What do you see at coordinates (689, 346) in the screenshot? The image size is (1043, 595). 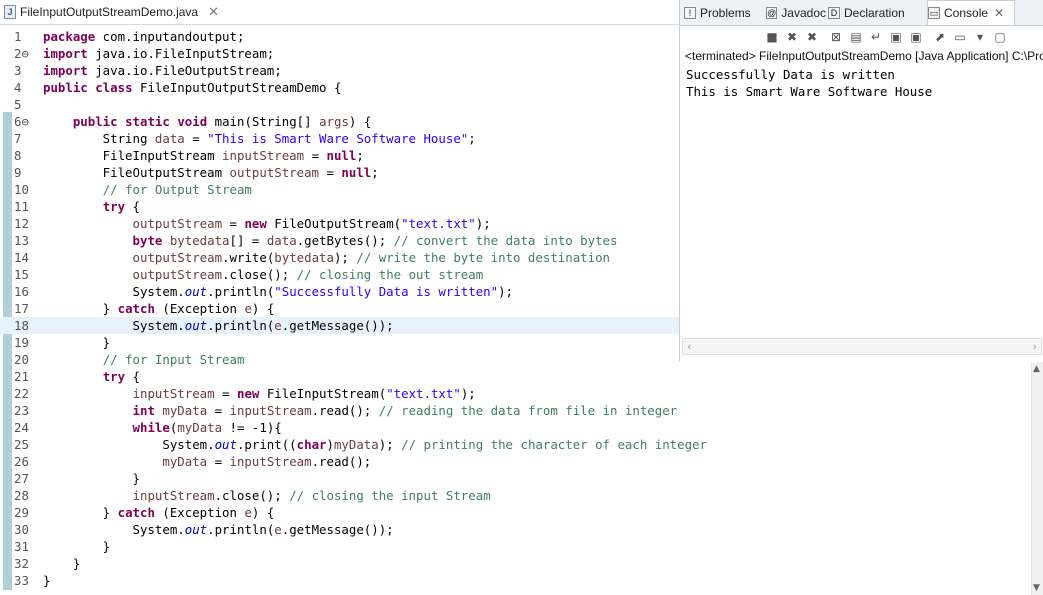 I see `scroll-left-icon: ‹` at bounding box center [689, 346].